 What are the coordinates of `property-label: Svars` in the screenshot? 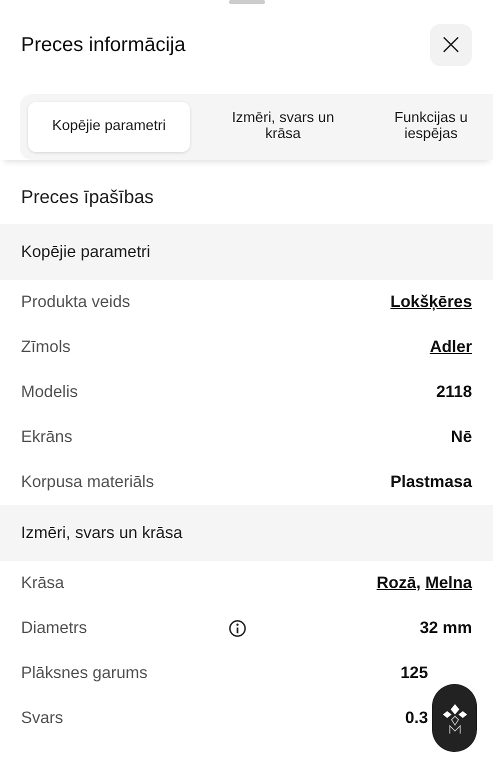 It's located at (42, 718).